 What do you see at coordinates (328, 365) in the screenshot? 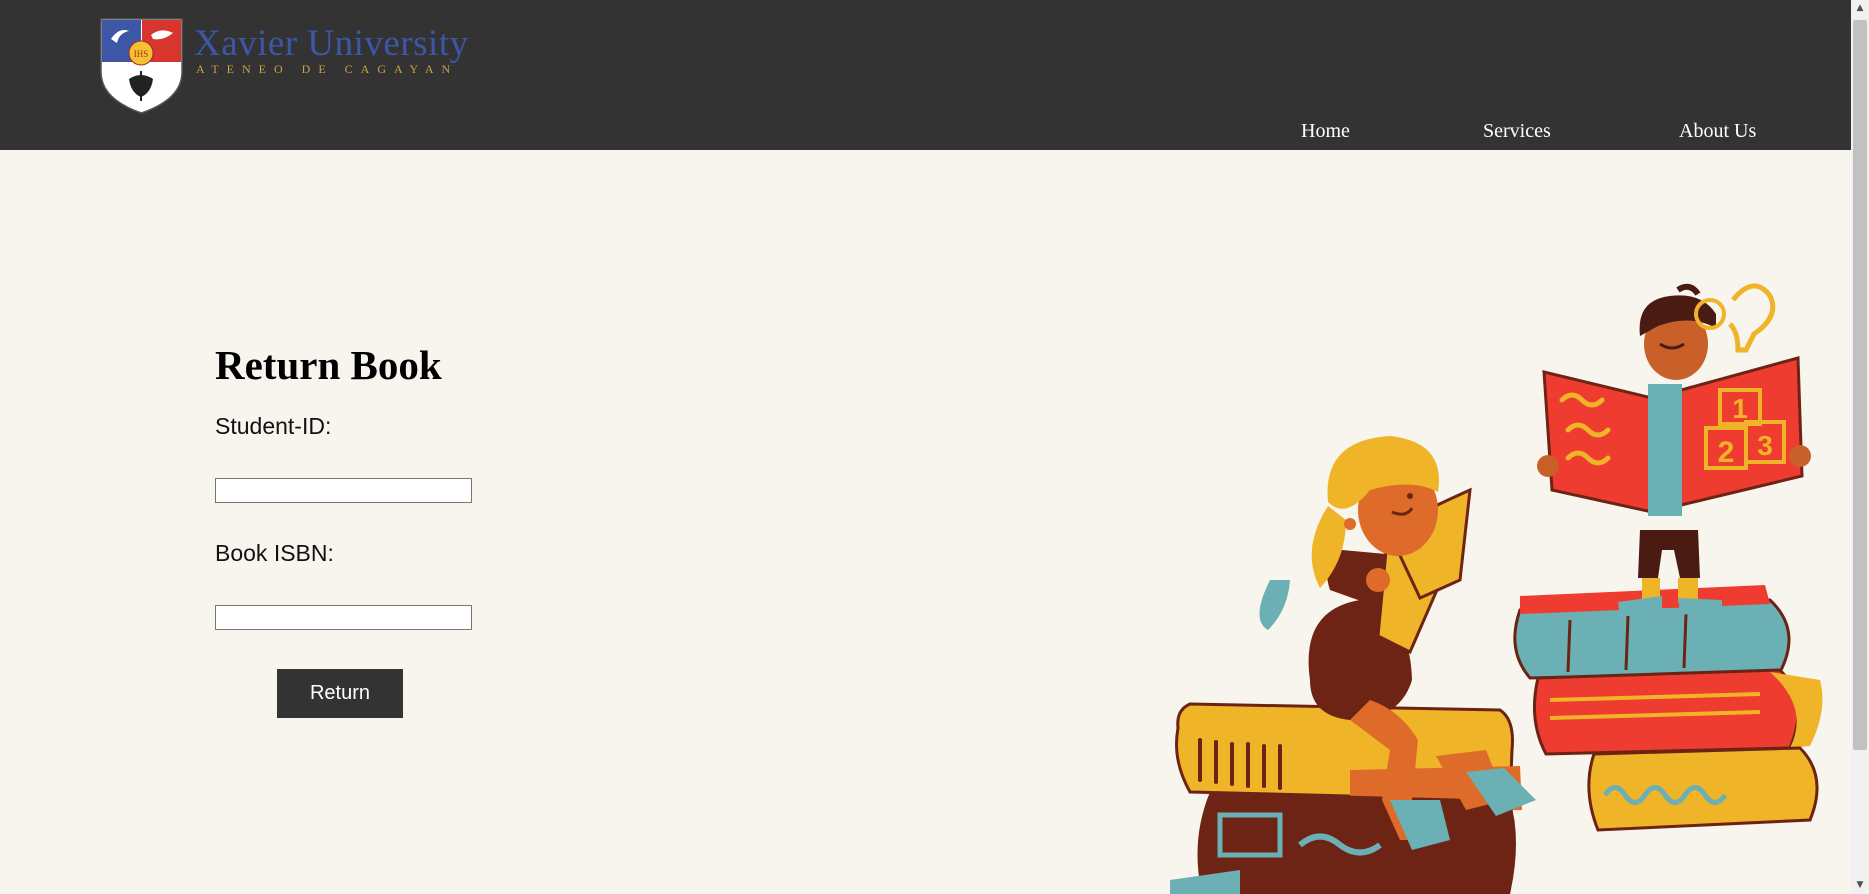
I see `page-title: Return Book` at bounding box center [328, 365].